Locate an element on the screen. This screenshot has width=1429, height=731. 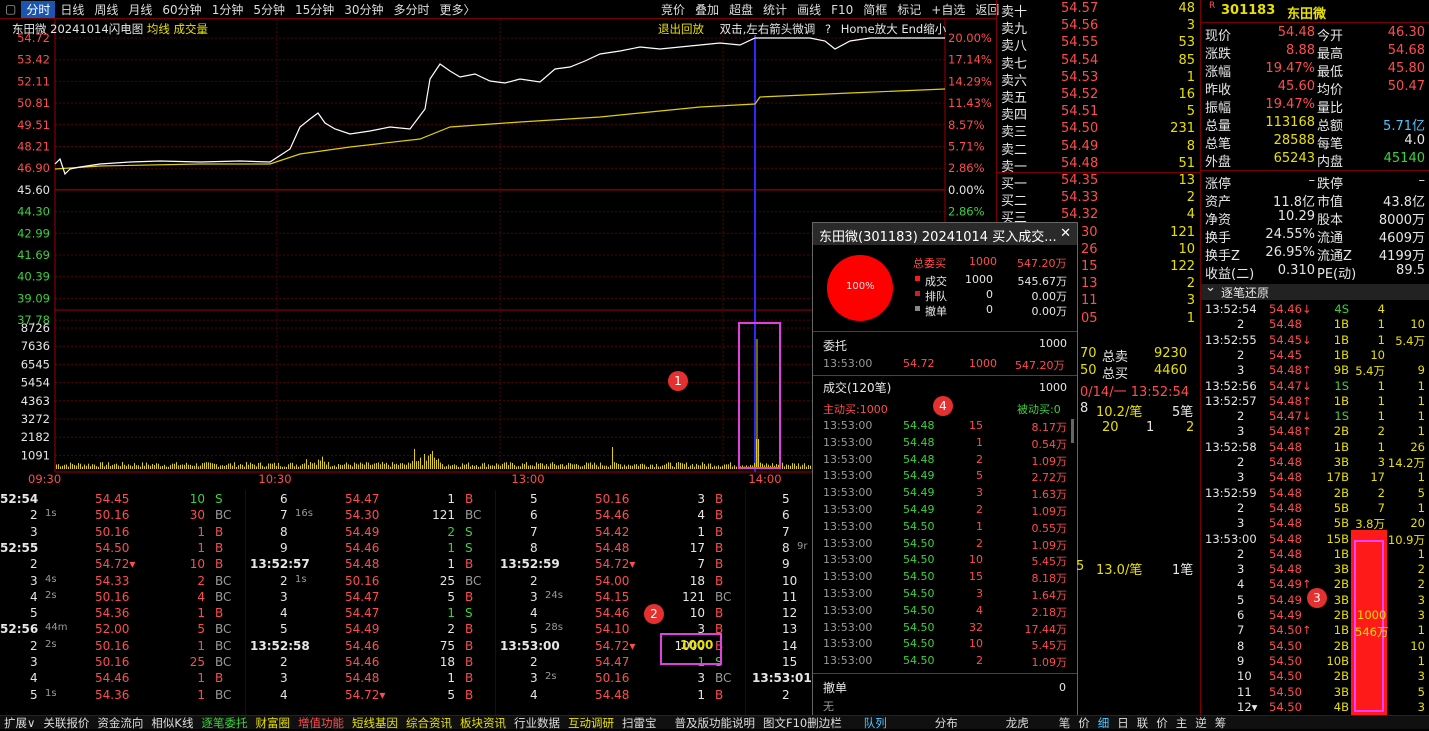
bottom-tab: 细 is located at coordinates (1104, 723).